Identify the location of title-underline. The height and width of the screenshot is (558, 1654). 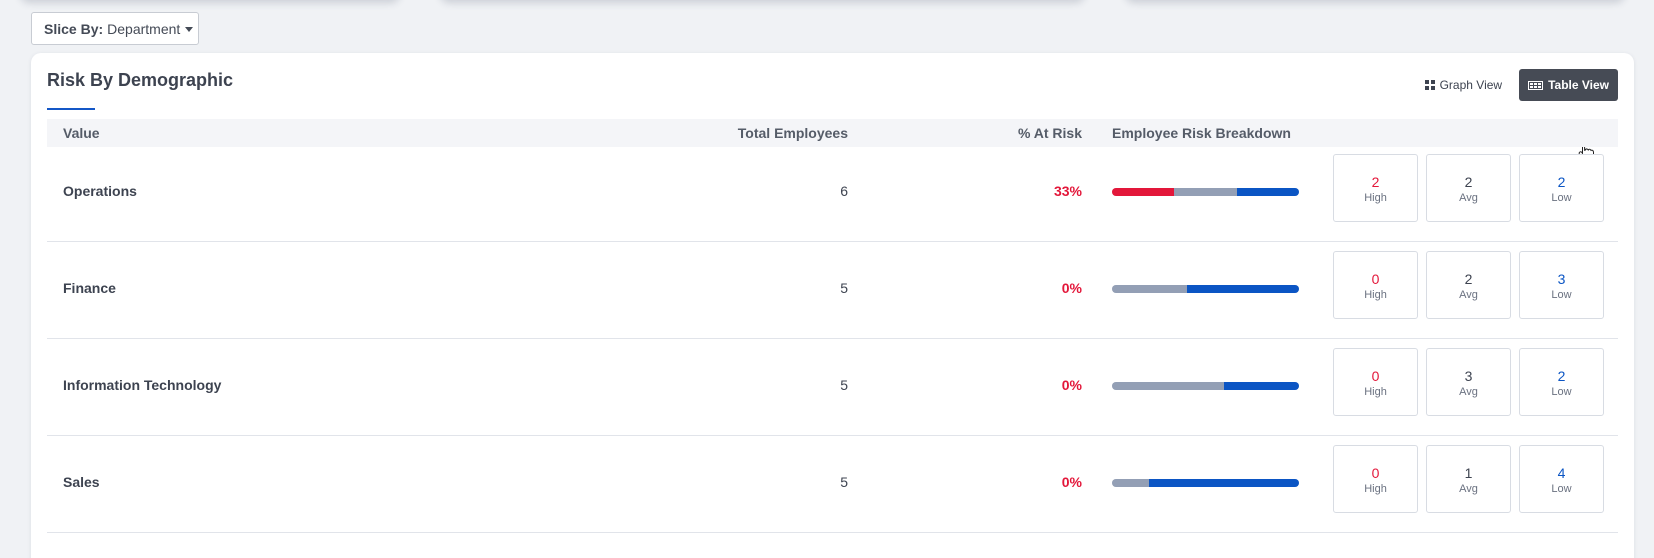
(71, 109).